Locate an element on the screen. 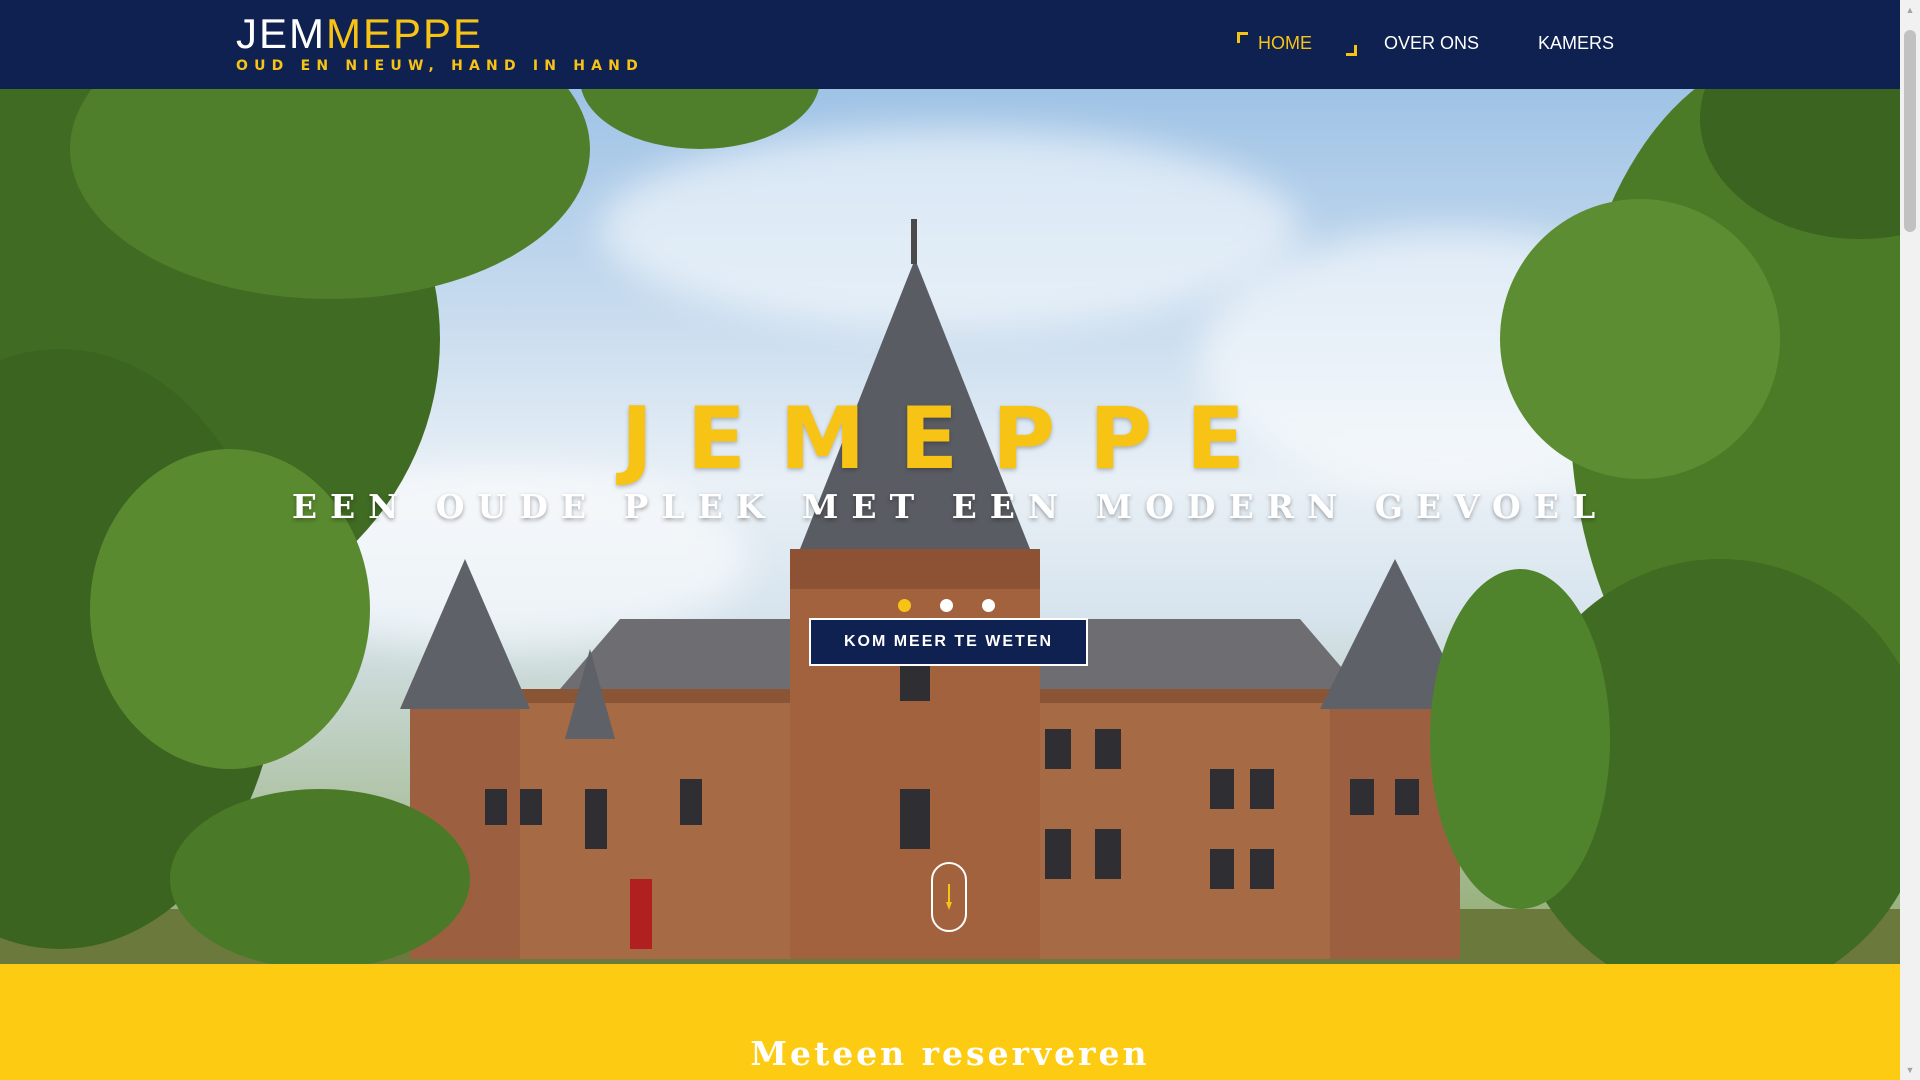  site-logo: JEMMEPPE OUD EN NIEUW, HAND IN HAND is located at coordinates (440, 43).